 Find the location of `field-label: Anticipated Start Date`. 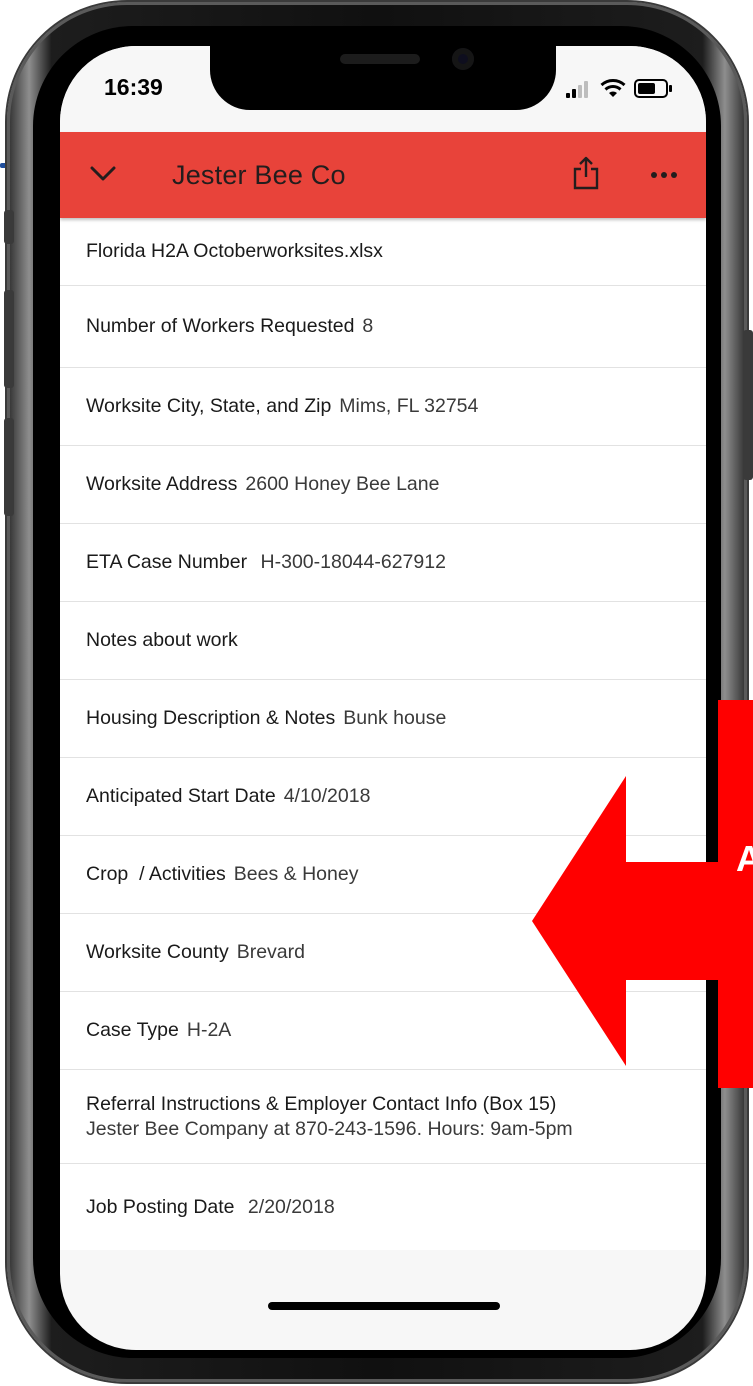

field-label: Anticipated Start Date is located at coordinates (181, 796).